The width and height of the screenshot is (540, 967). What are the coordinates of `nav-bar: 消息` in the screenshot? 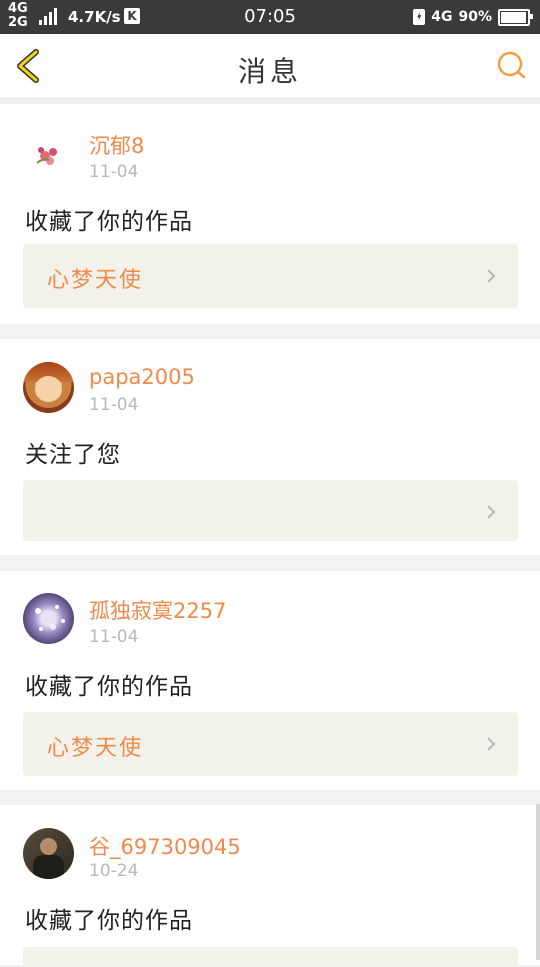 It's located at (270, 66).